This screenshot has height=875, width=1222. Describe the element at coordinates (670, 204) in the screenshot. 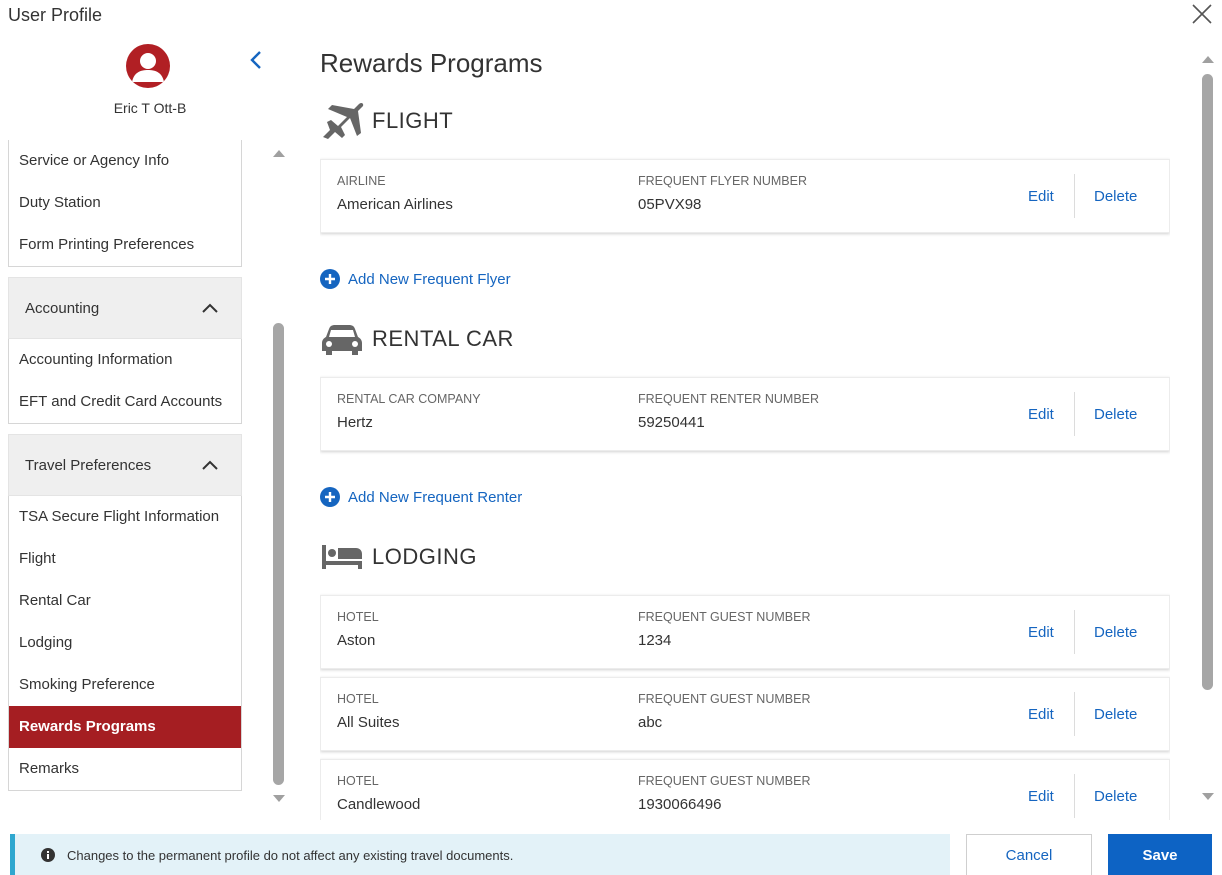

I see `frequent-flyer-number: 05PVX98` at that location.